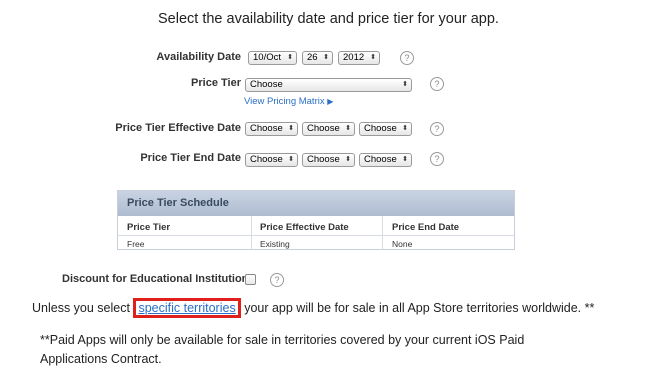 Image resolution: width=657 pixels, height=385 pixels. I want to click on end-month-value: Choose, so click(266, 159).